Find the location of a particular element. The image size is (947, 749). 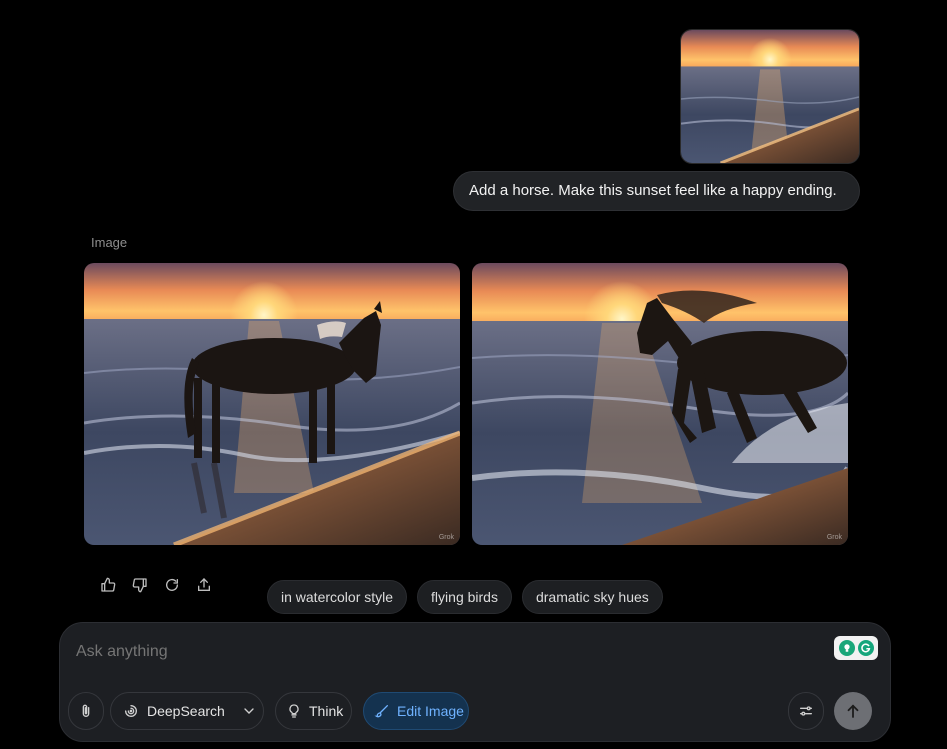

sliders-icon is located at coordinates (806, 711).